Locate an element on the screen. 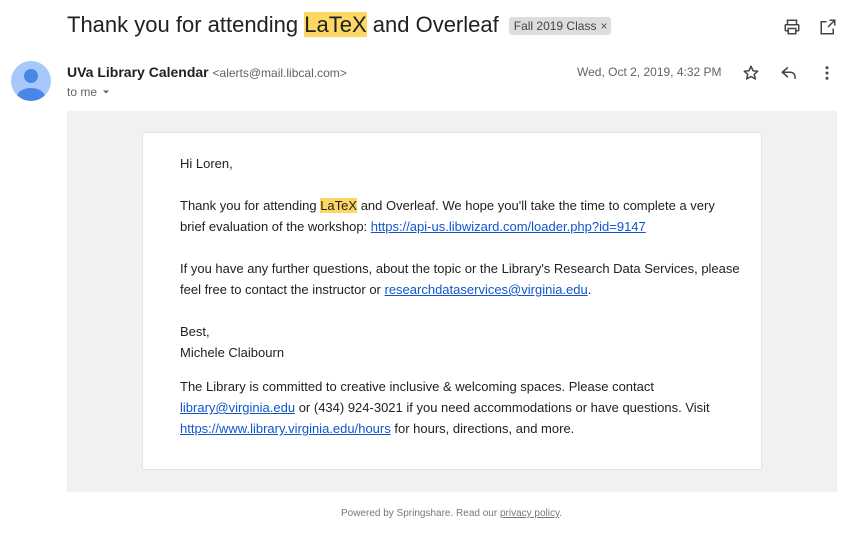  recipient-text: to me is located at coordinates (82, 92).